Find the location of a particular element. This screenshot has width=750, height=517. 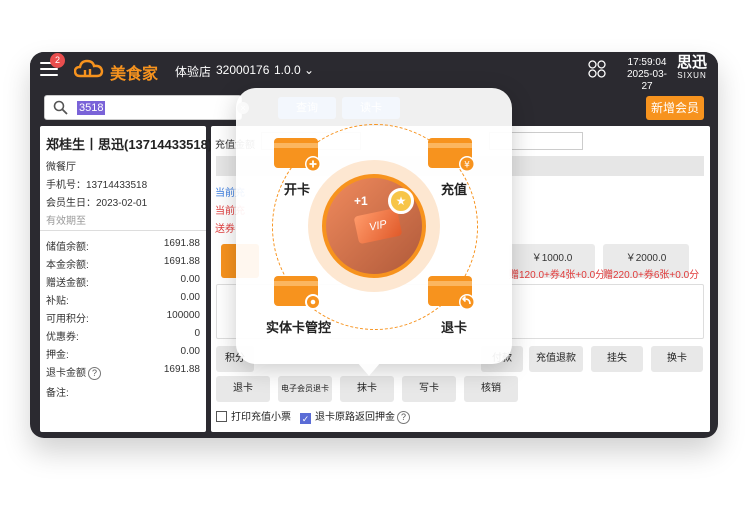

field-stored-balance: 储值余额: 1691.88 is located at coordinates (123, 245).